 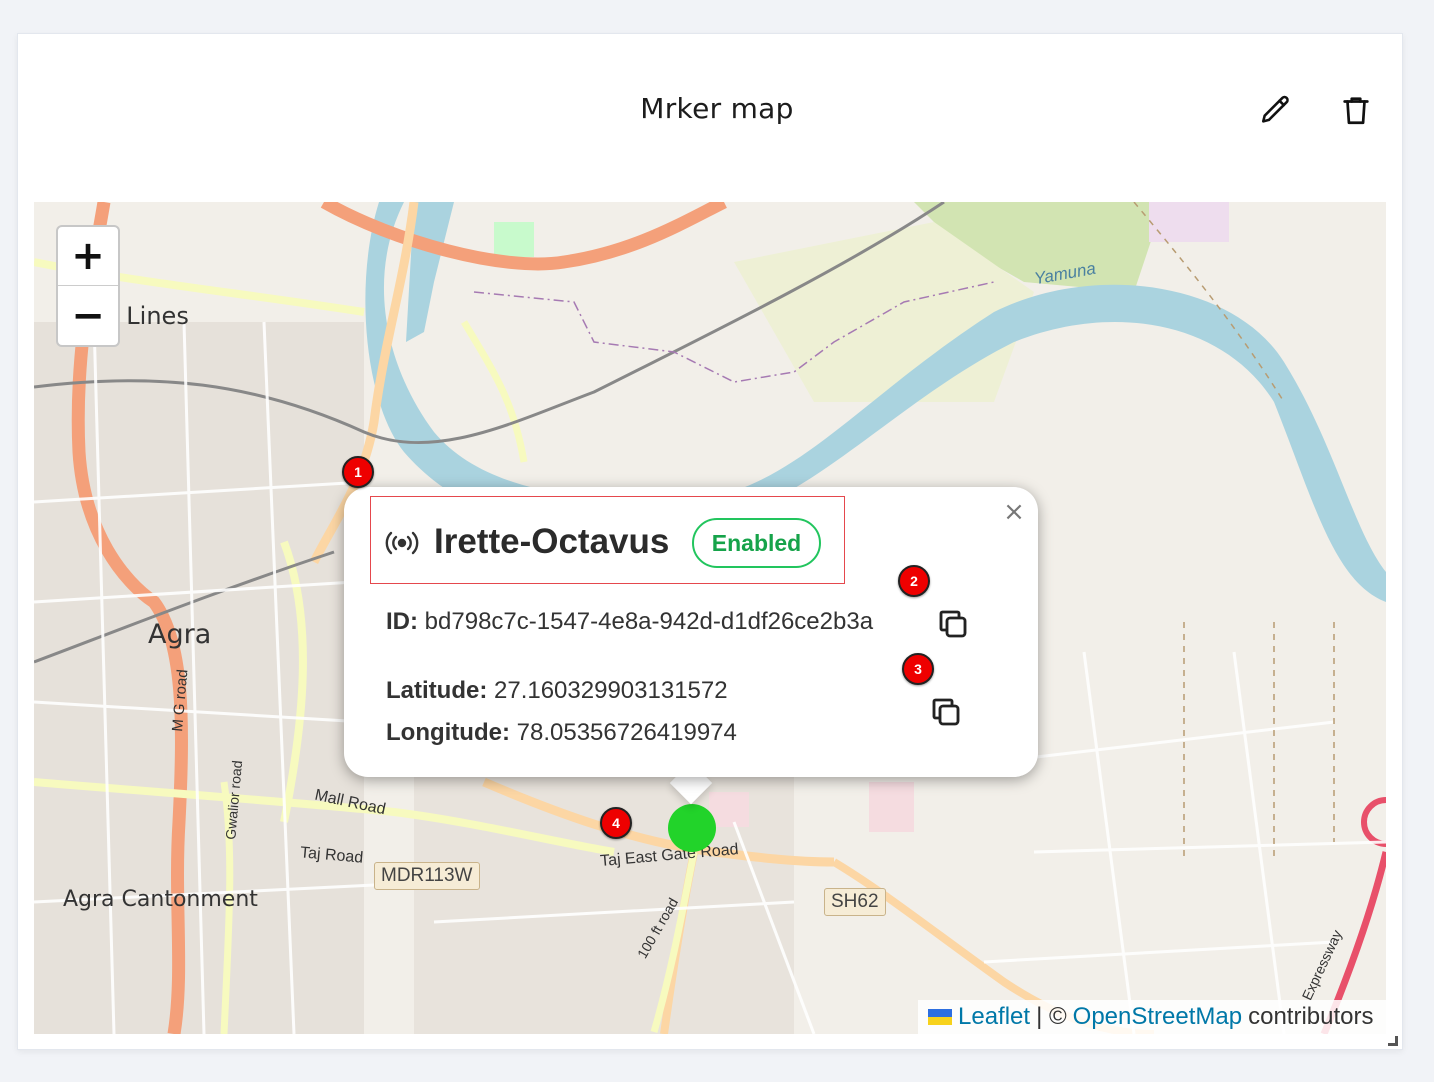 I want to click on device-id-row: ID: bd798c7c-1547-4e8a-942d-d1df26ce2b3a, so click(x=629, y=622).